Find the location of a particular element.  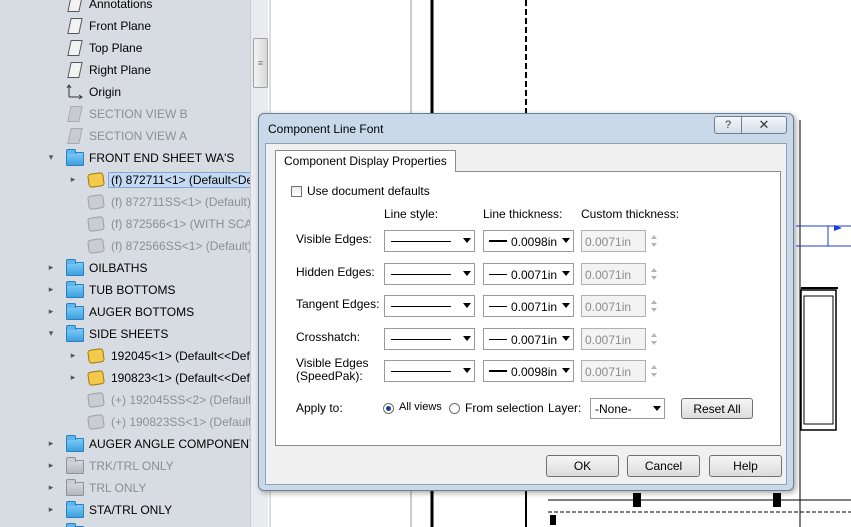

all-views-radio is located at coordinates (388, 408).